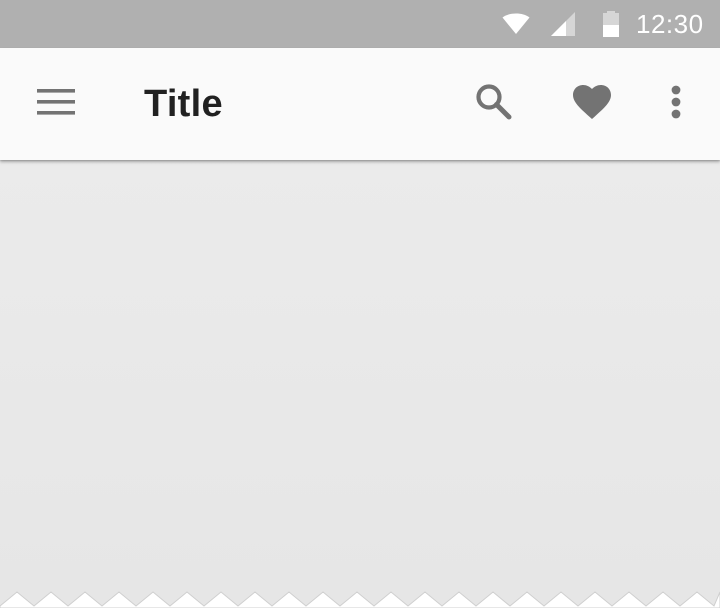 This screenshot has width=720, height=608. I want to click on more-button, so click(676, 104).